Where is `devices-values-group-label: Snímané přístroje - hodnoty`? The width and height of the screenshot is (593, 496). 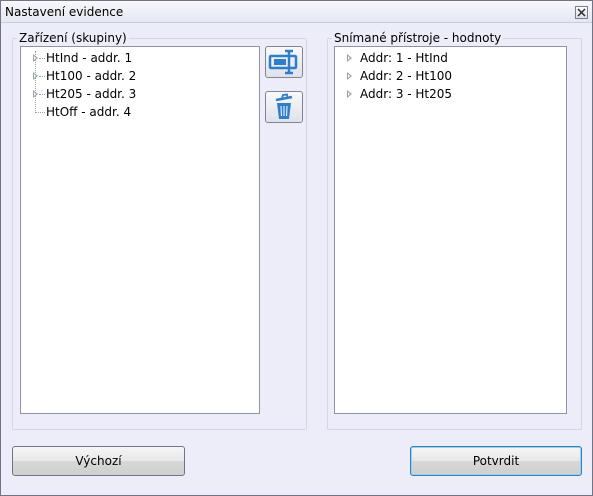
devices-values-group-label: Snímané přístroje - hodnoty is located at coordinates (418, 38).